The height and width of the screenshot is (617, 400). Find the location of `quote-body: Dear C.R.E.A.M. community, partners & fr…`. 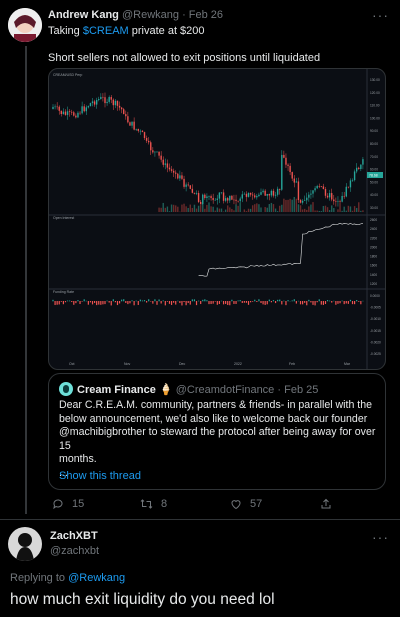

quote-body: Dear C.R.E.A.M. community, partners & fr… is located at coordinates (220, 439).